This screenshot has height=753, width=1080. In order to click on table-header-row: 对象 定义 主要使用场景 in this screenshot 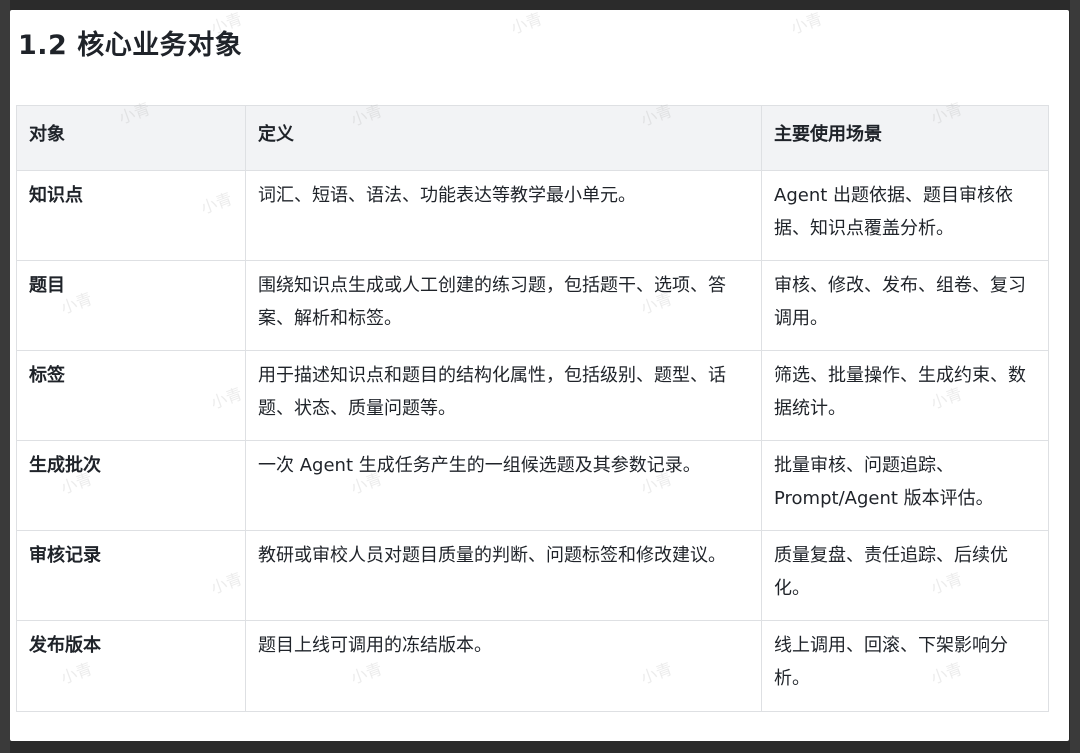, I will do `click(532, 138)`.